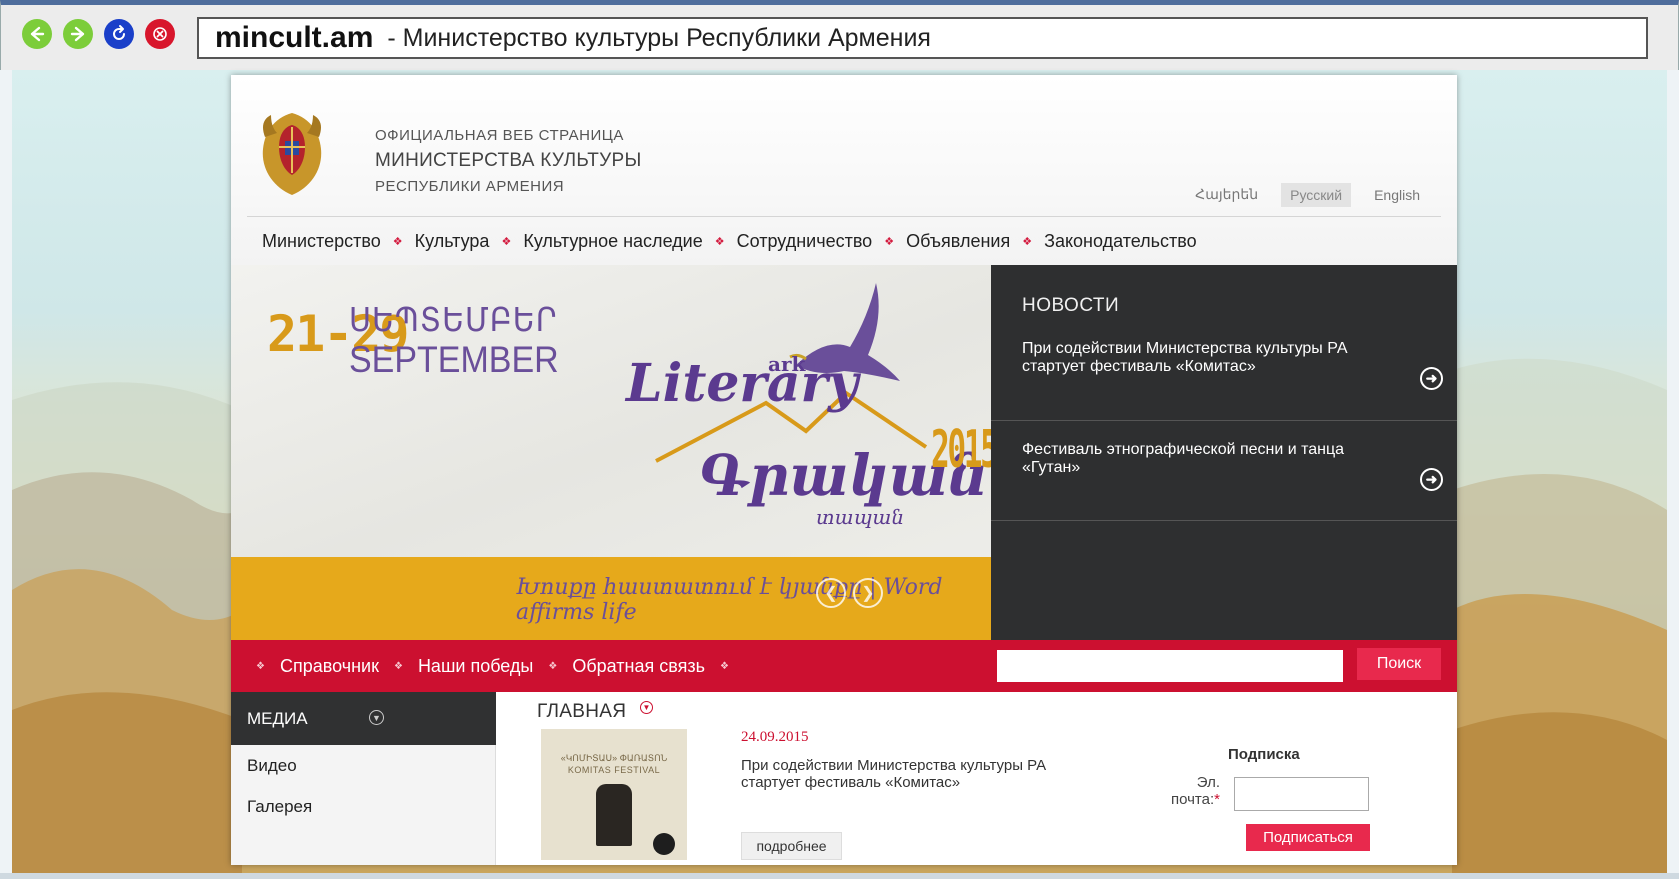 Image resolution: width=1679 pixels, height=879 pixels. I want to click on lang-russian: Русский, so click(1316, 194).